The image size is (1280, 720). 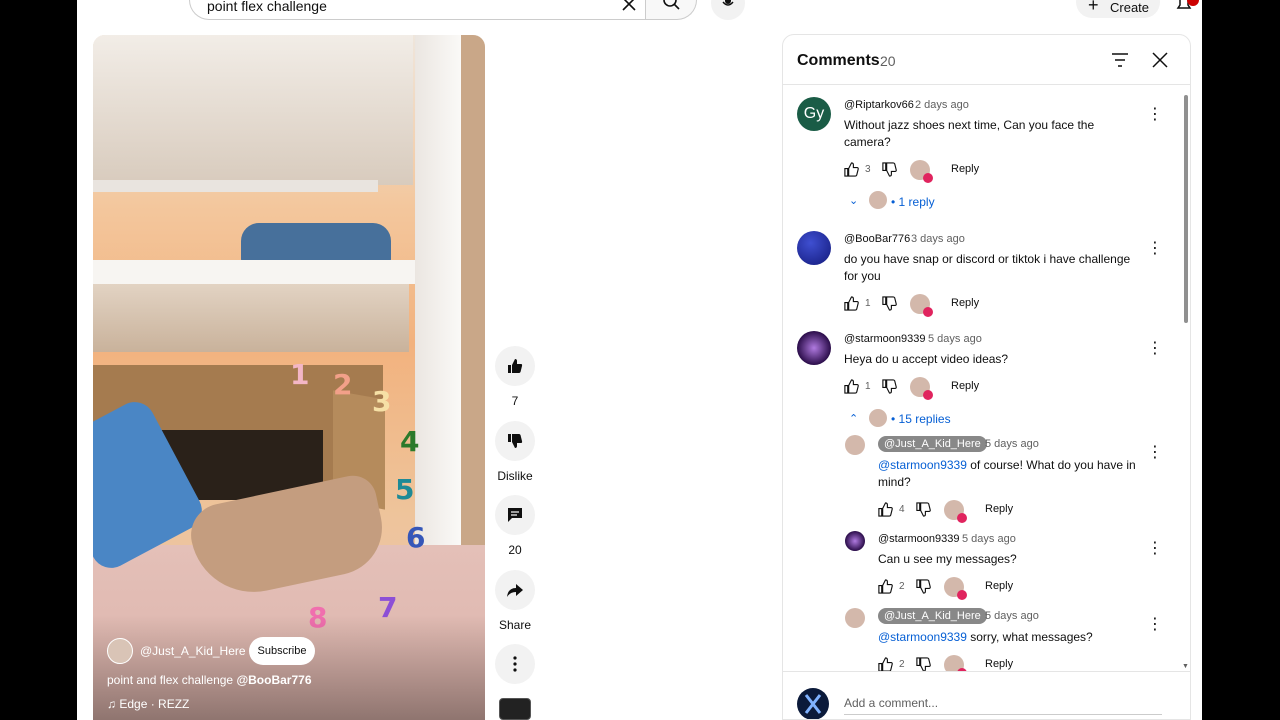 I want to click on more-action, so click(x=515, y=664).